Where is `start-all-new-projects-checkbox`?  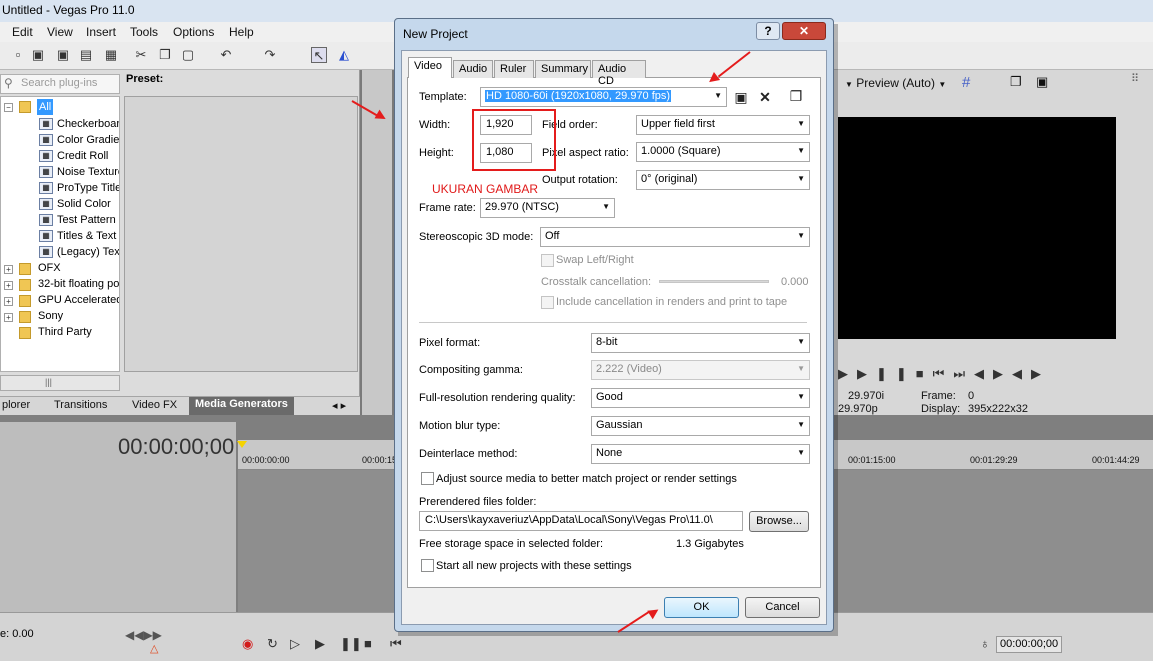
start-all-new-projects-checkbox is located at coordinates (427, 565).